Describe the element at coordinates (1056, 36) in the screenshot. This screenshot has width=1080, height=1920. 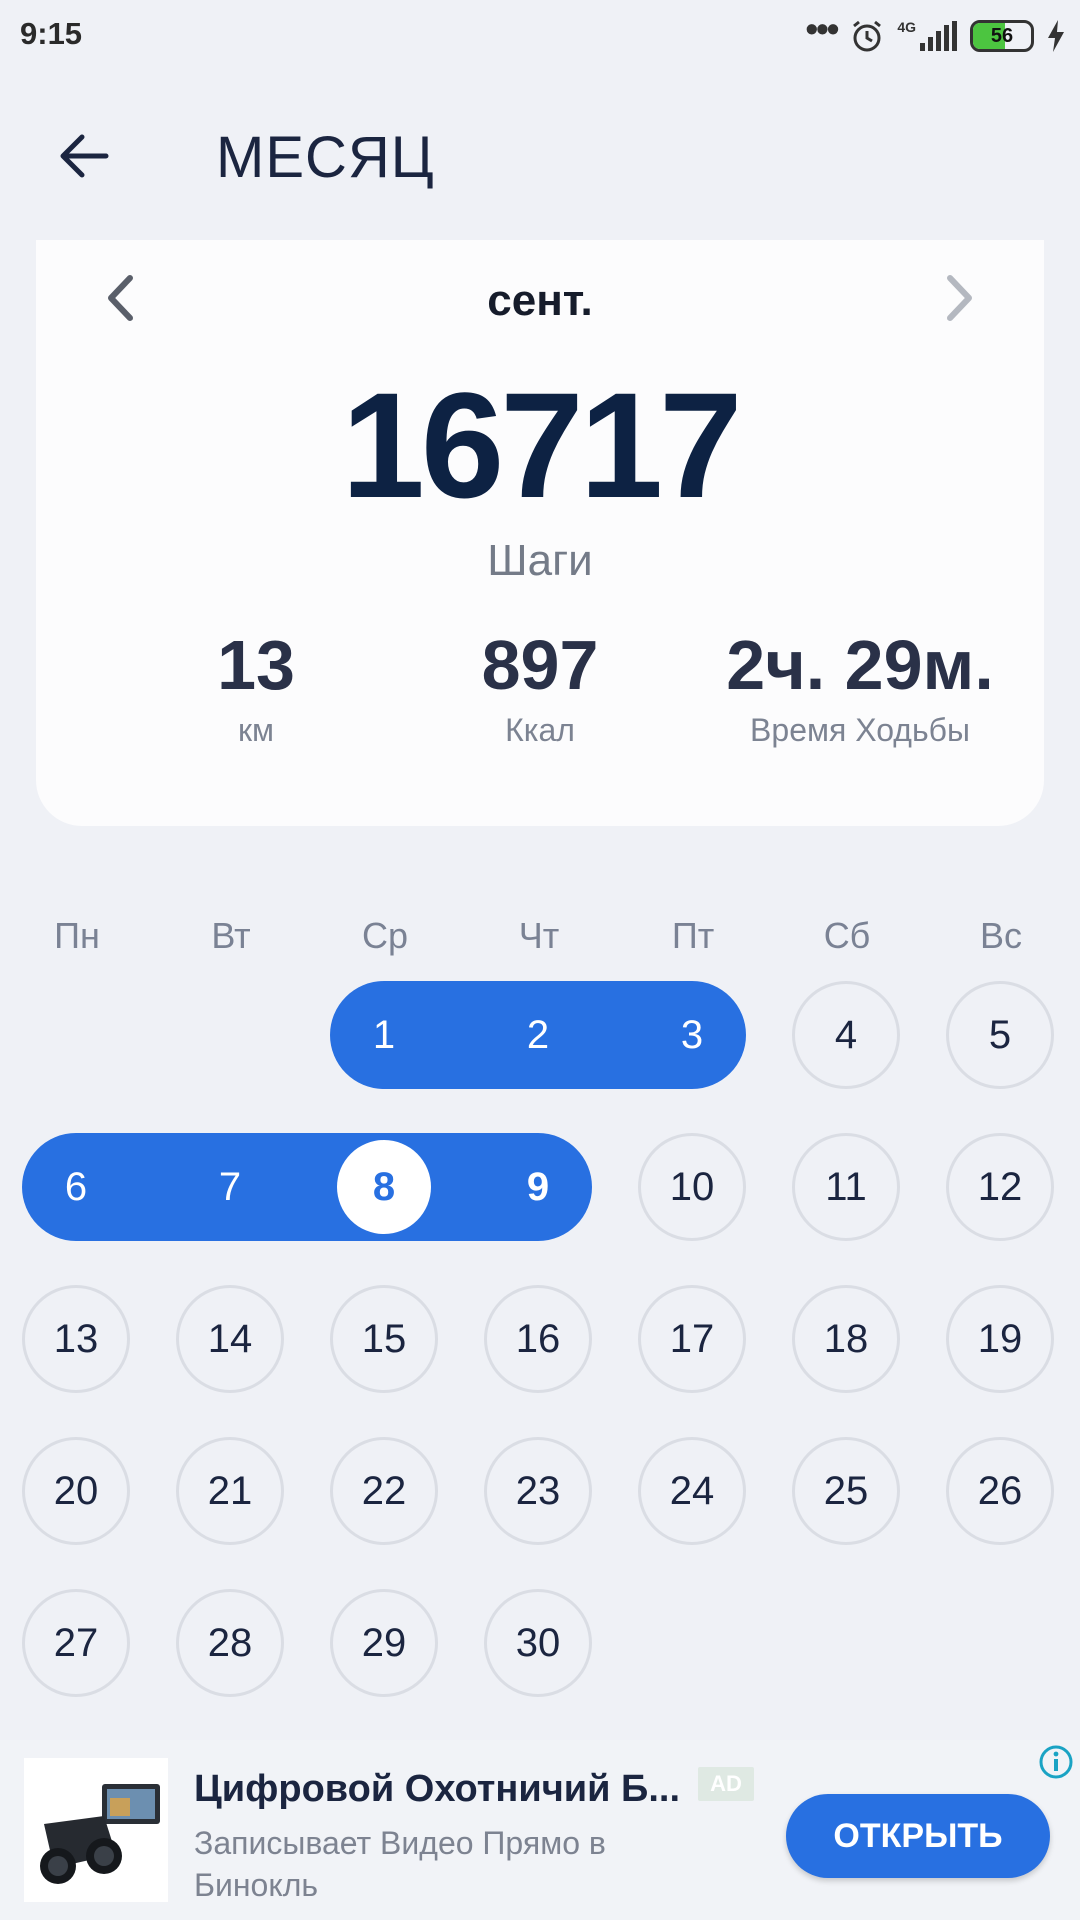
I see `charging-icon` at that location.